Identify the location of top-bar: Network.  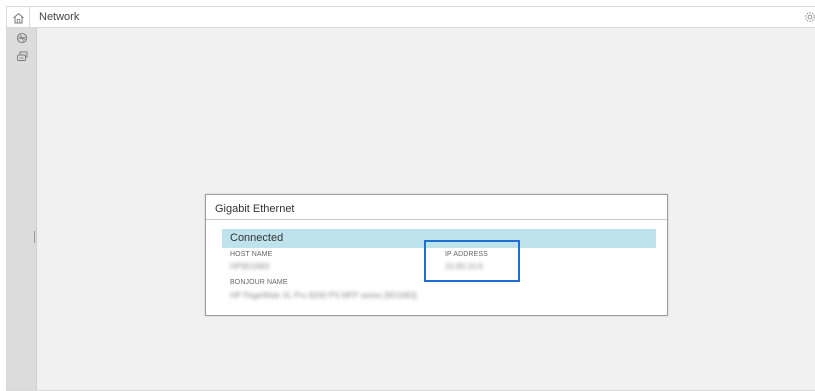
(411, 17).